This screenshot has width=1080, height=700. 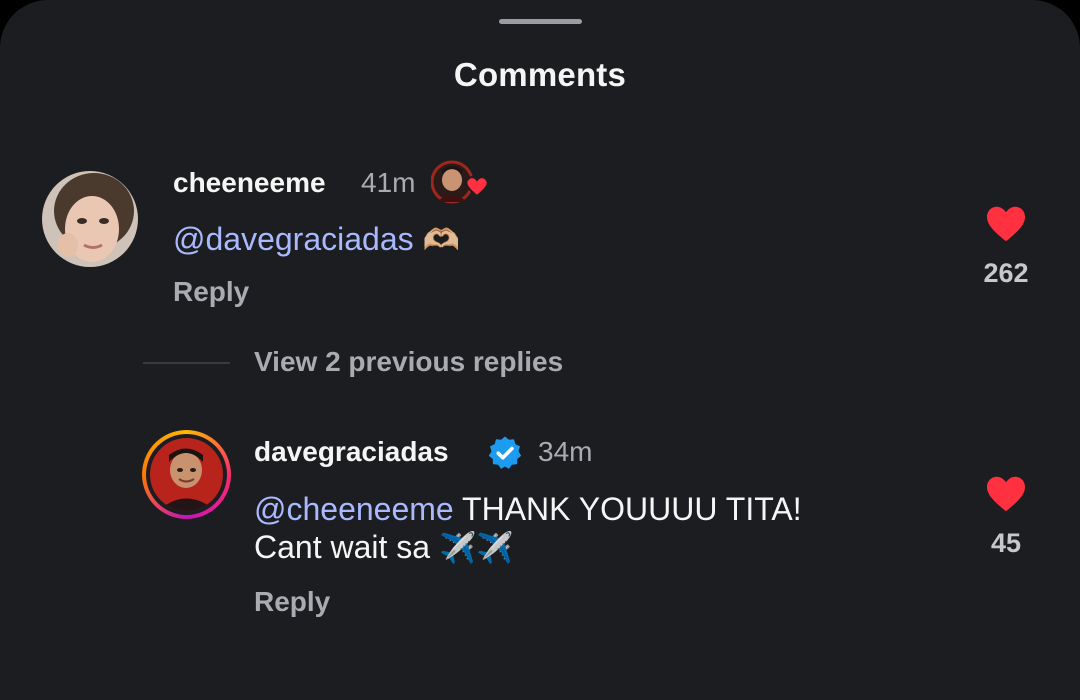 What do you see at coordinates (476, 548) in the screenshot?
I see `airplane-emoji: ✈️✈️` at bounding box center [476, 548].